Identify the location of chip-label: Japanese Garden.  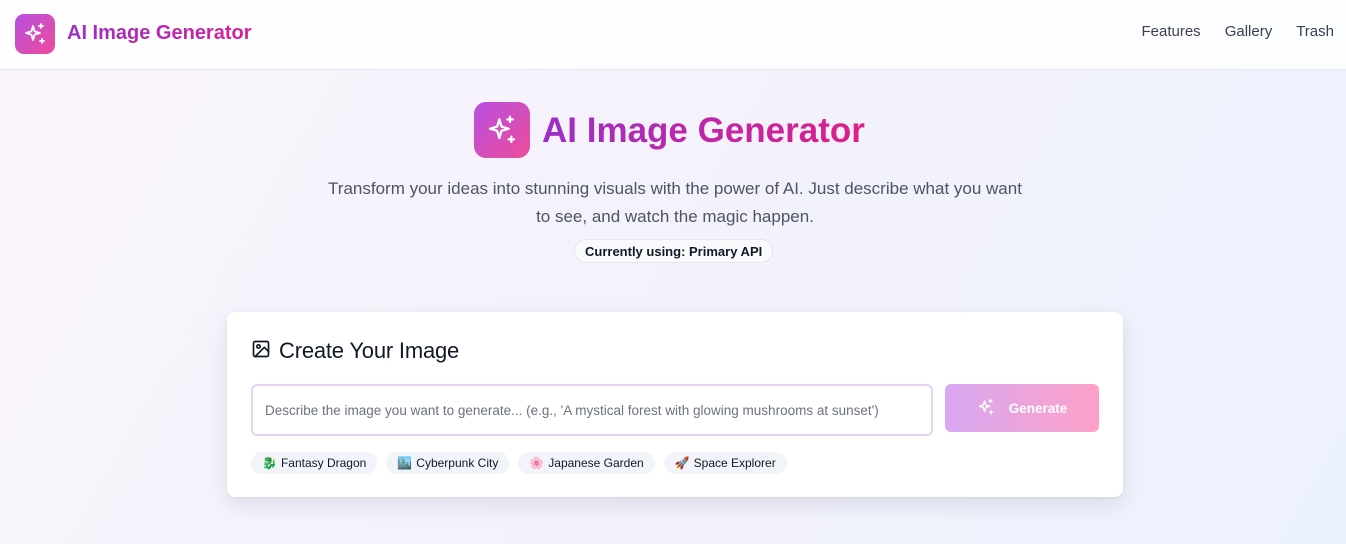
(596, 463).